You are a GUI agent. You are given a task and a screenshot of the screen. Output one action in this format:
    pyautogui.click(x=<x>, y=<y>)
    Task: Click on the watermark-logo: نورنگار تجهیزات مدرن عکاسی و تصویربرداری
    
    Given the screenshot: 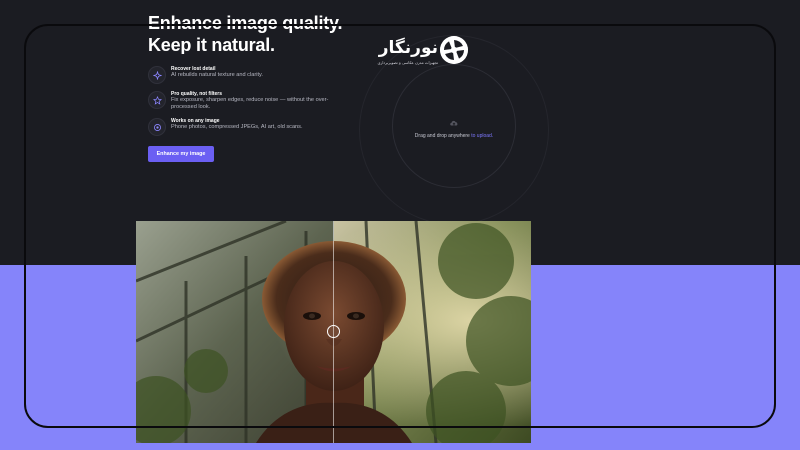 What is the action you would take?
    pyautogui.click(x=422, y=52)
    